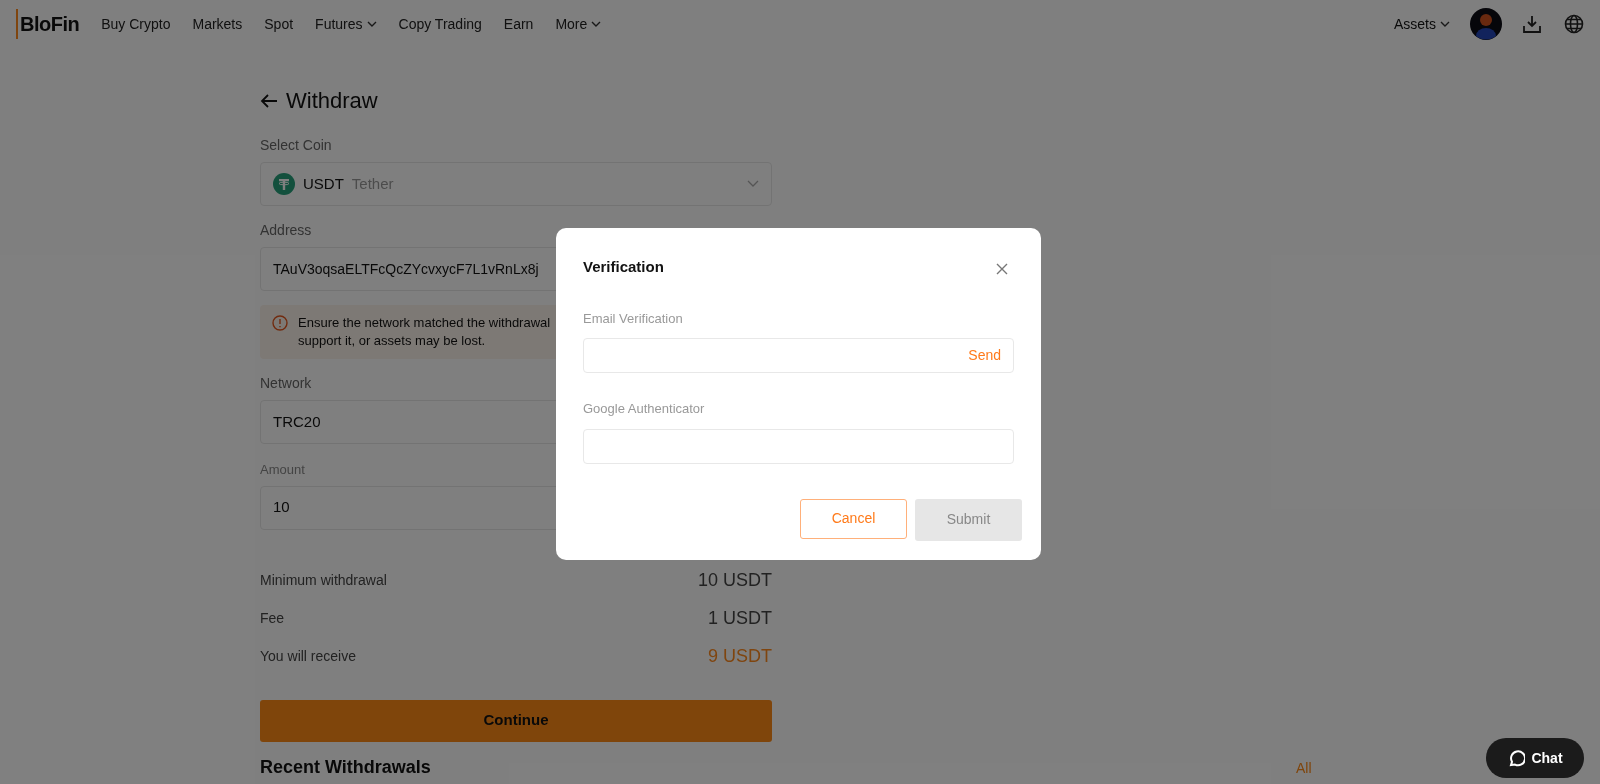  Describe the element at coordinates (308, 656) in the screenshot. I see `summary-label: You will receive` at that location.